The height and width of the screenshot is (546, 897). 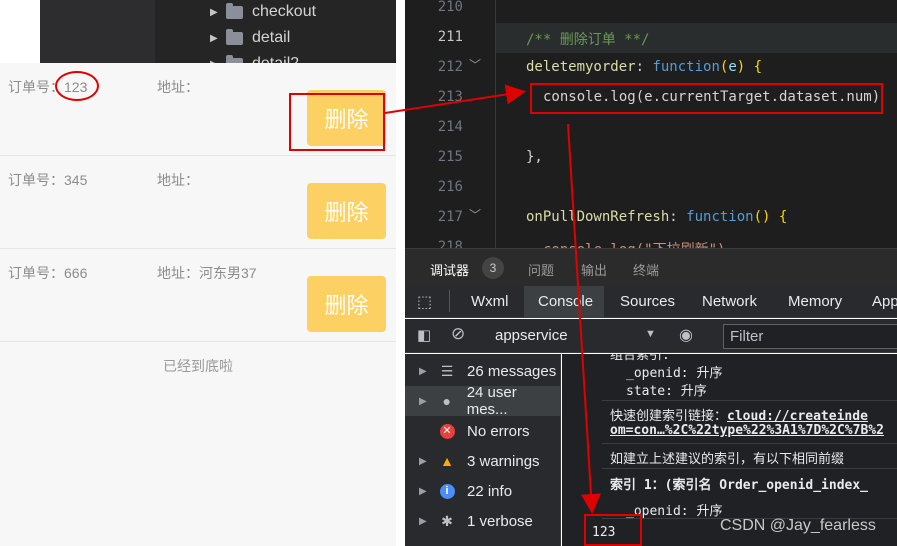 I want to click on sidebar-item-messages: ▶ ☰ 26 messages, so click(x=483, y=371).